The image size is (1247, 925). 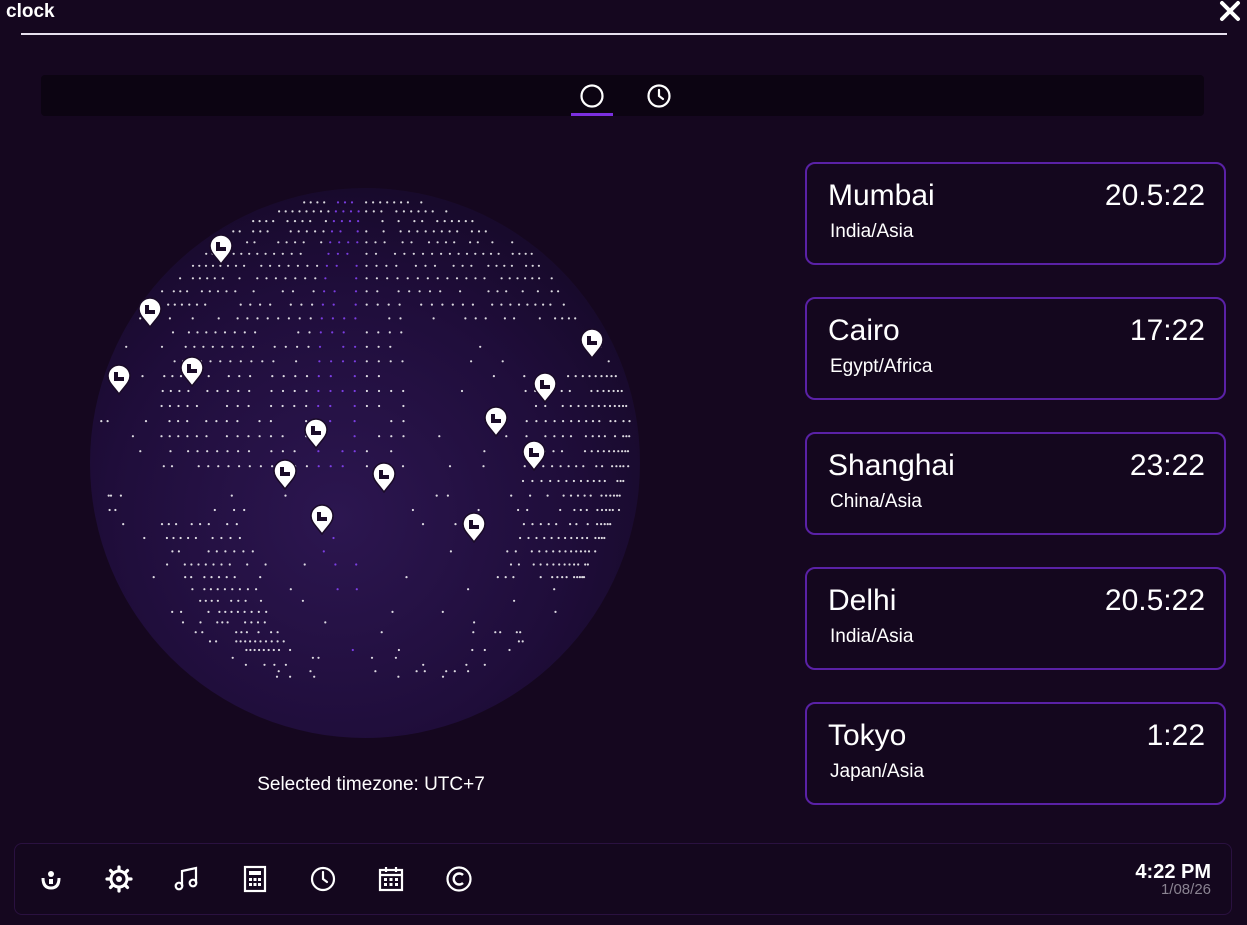 I want to click on city-time: 17:22, so click(x=1167, y=330).